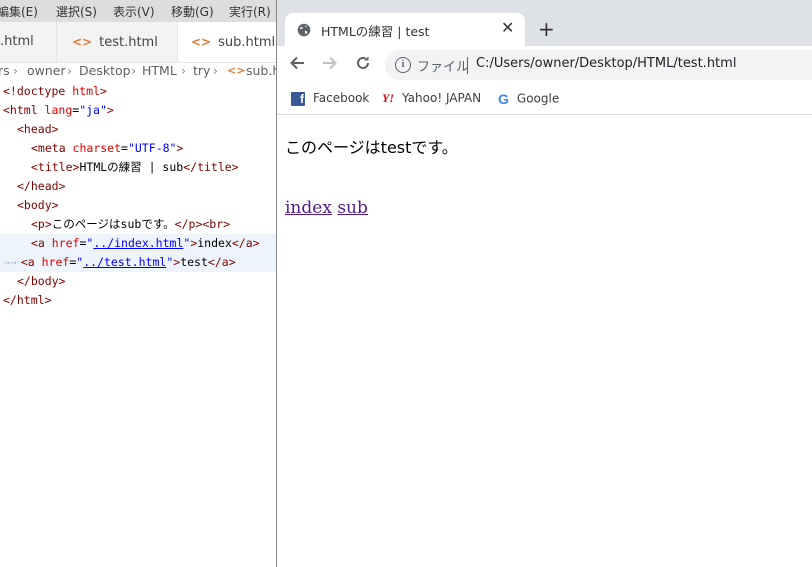 Image resolution: width=812 pixels, height=567 pixels. I want to click on code-token: <body>, so click(38, 205).